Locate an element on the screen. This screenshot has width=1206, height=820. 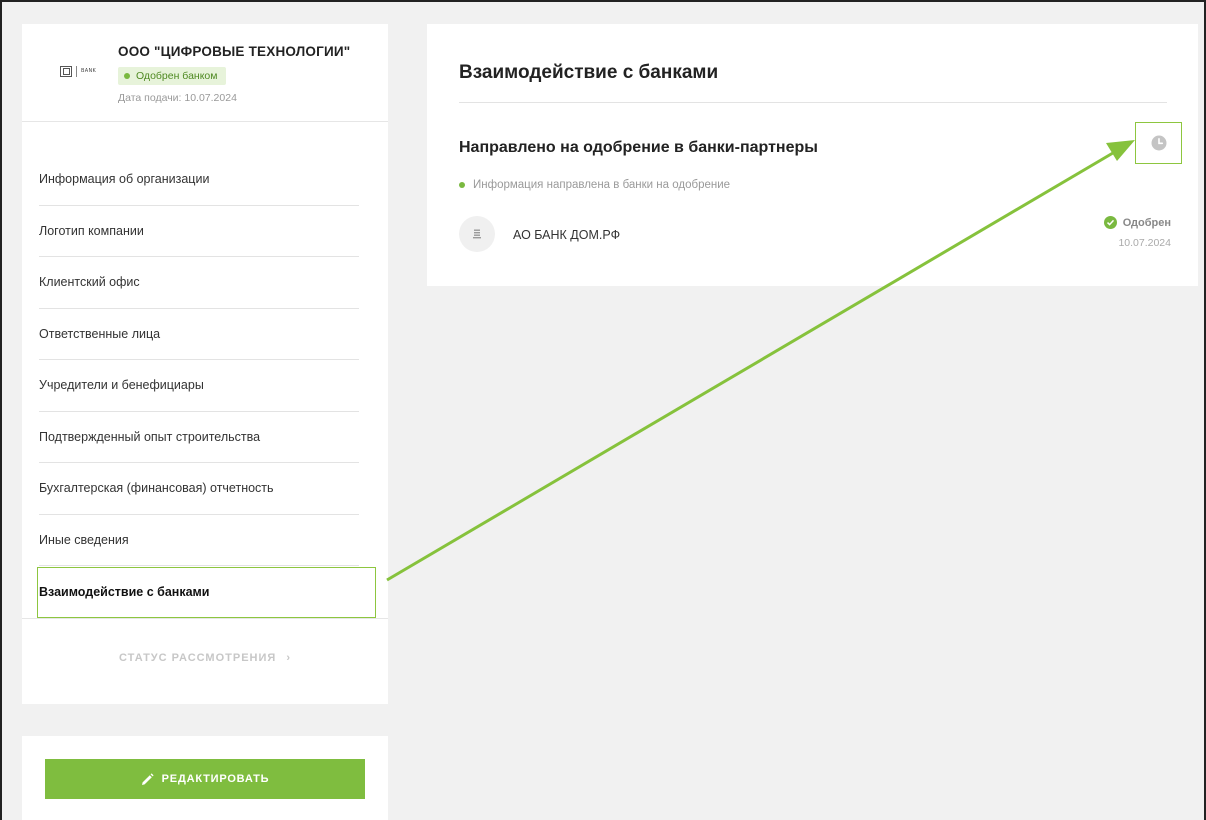
review-status-link: СТАТУС РАССМОТРЕНИЯ › is located at coordinates (205, 658).